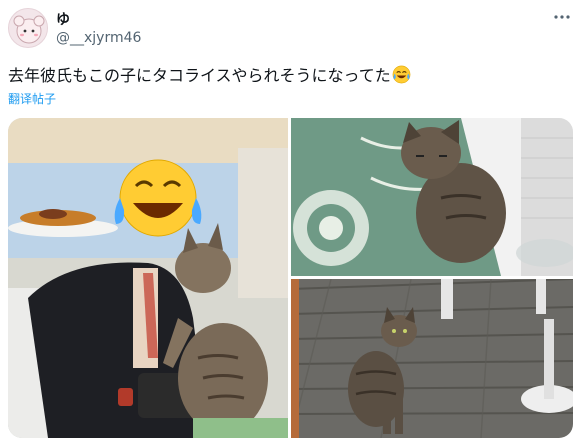  I want to click on translate-post-link: 翻译帖子, so click(32, 98).